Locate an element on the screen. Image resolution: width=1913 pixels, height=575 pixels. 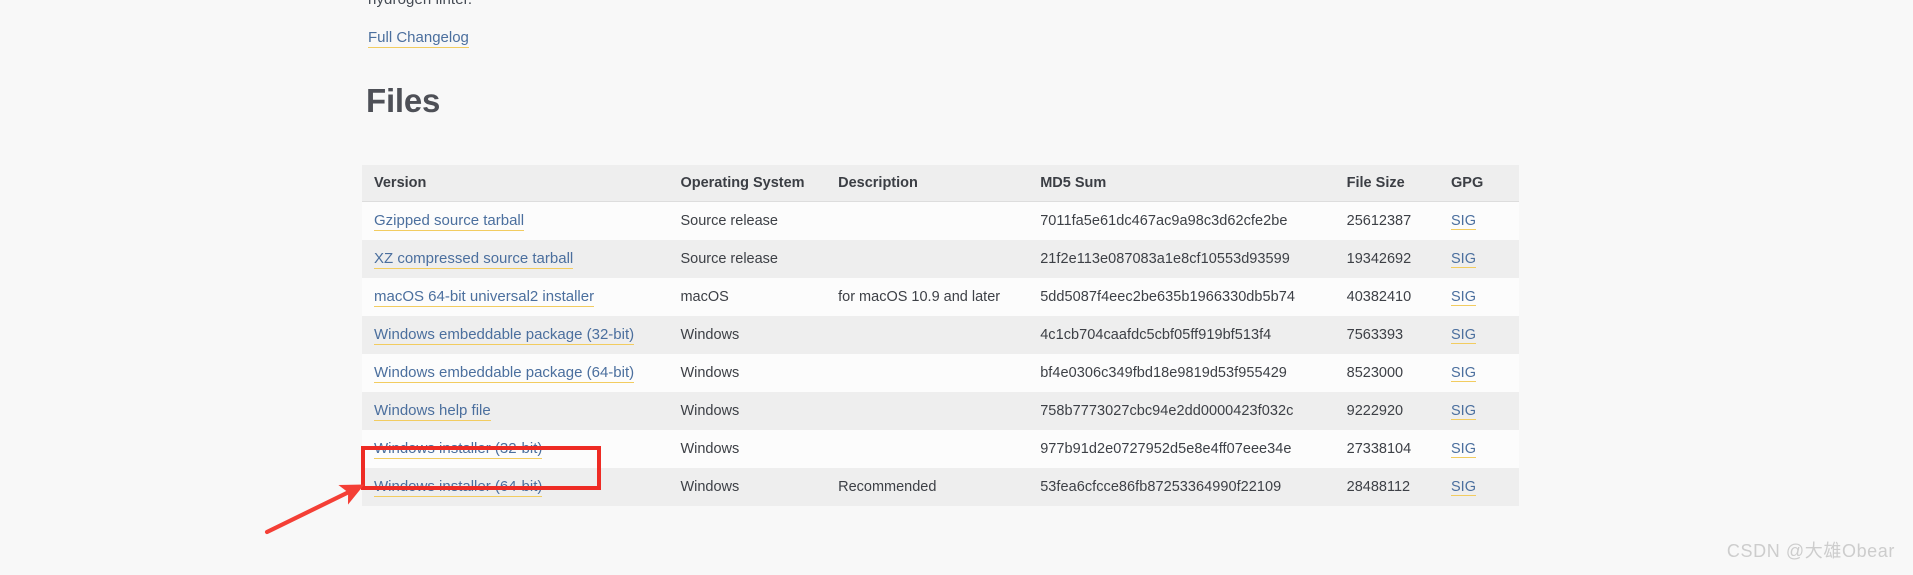
annotation-arrow-icon is located at coordinates (314, 509).